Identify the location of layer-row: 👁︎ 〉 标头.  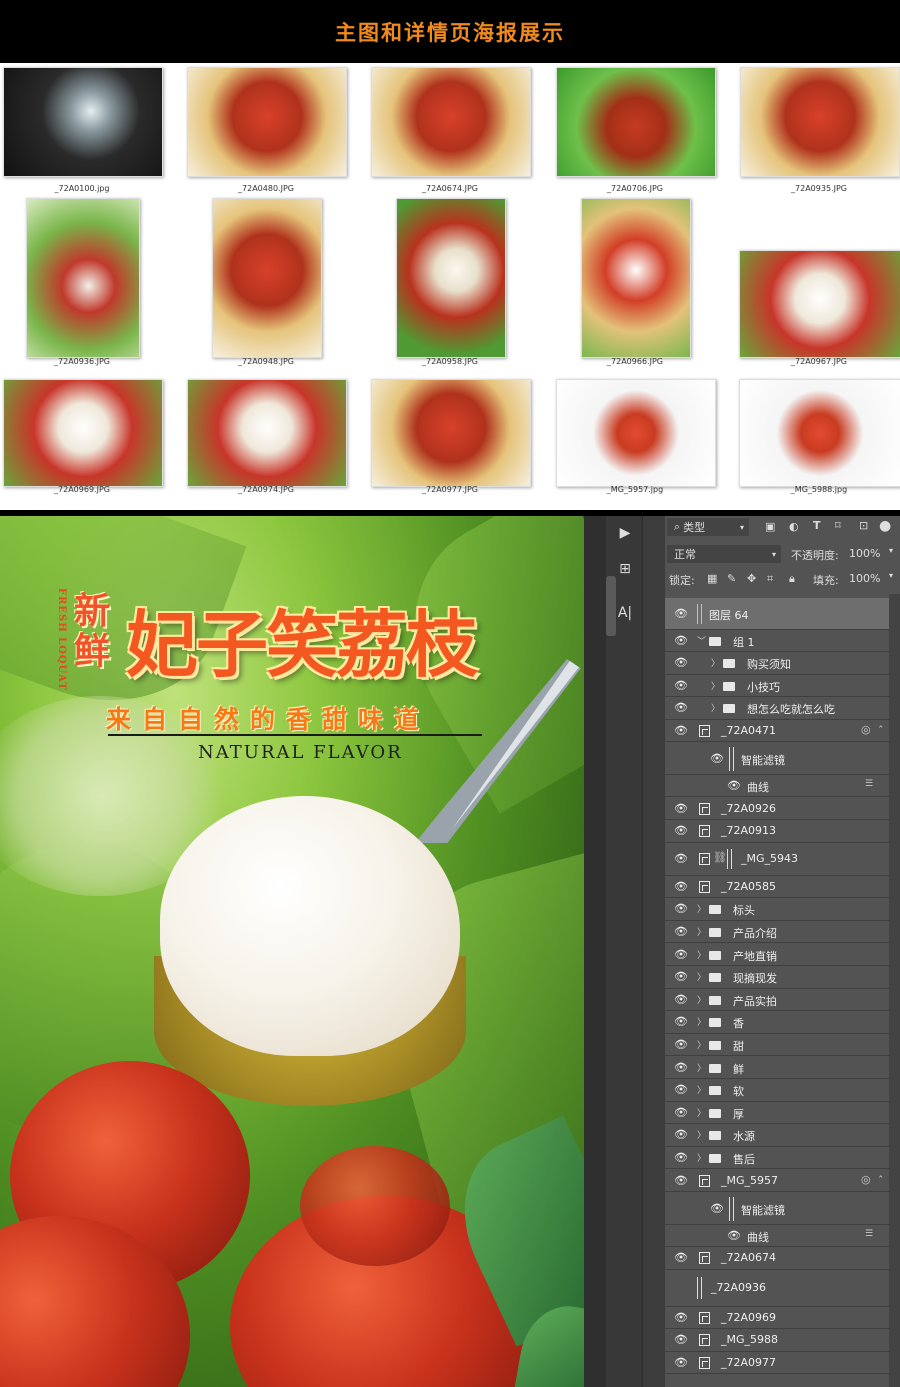
(777, 909).